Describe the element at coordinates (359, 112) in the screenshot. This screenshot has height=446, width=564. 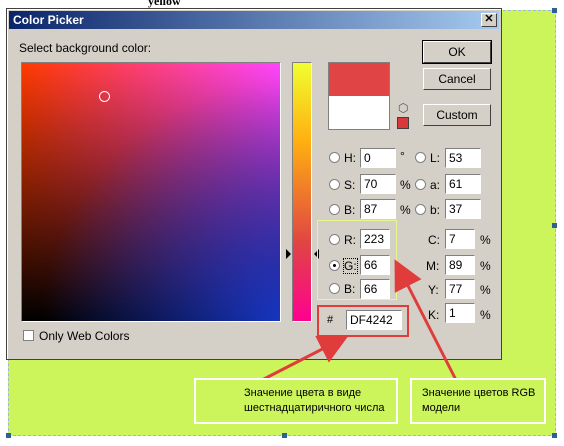
I see `current-color-swatch` at that location.